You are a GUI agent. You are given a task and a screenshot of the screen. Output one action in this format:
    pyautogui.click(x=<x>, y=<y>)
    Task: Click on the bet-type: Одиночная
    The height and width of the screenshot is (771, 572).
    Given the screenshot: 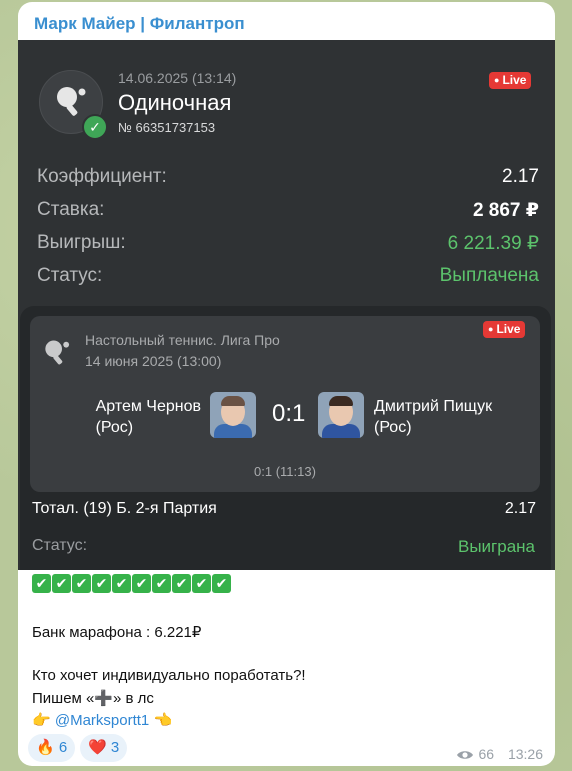 What is the action you would take?
    pyautogui.click(x=175, y=102)
    